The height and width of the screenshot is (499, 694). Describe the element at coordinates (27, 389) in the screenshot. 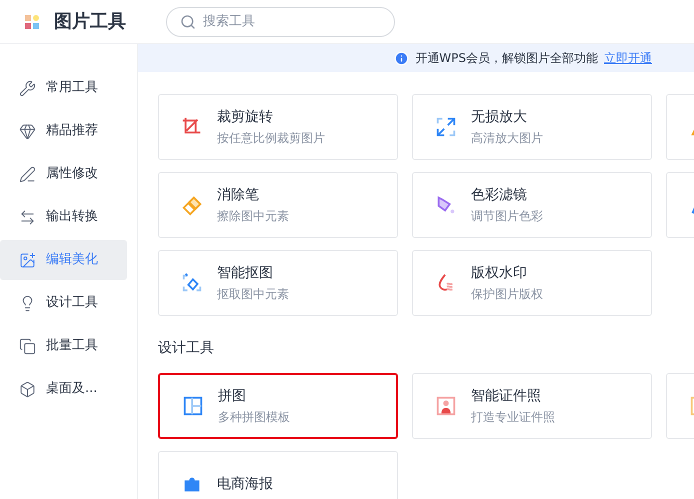

I see `cube-icon` at that location.